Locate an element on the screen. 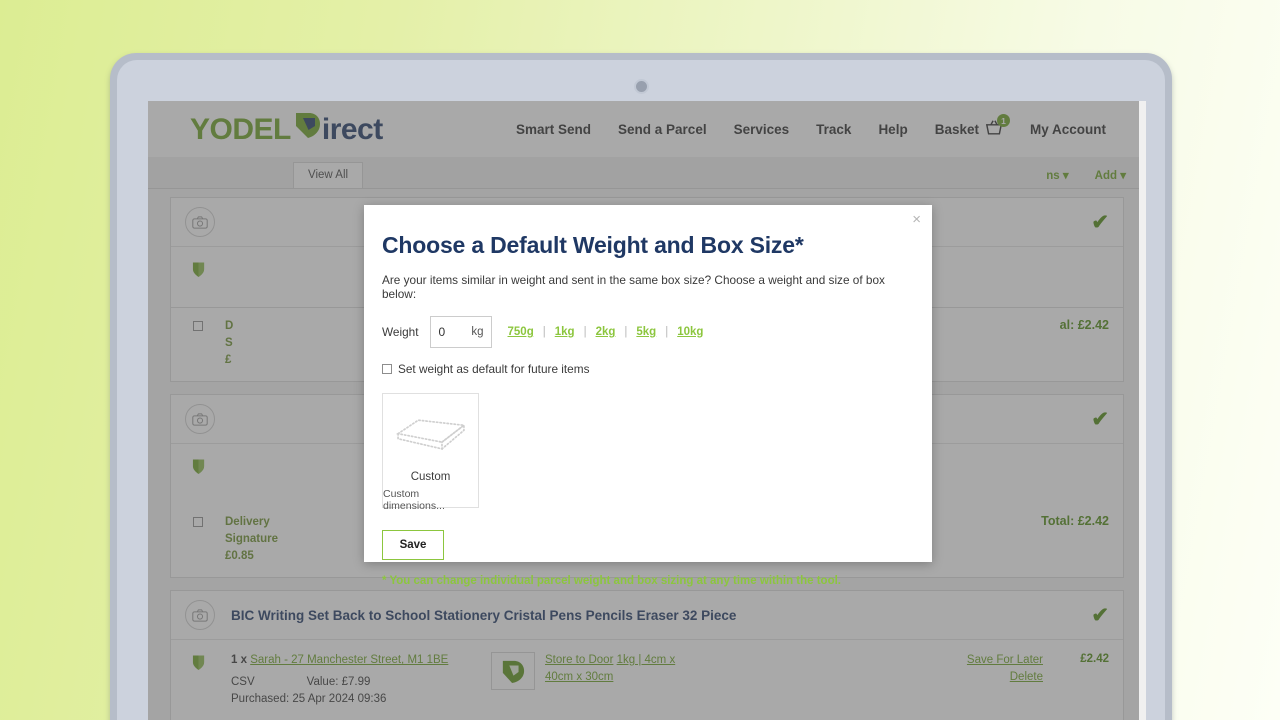 This screenshot has height=720, width=1280. weight-input-wrapper: 0 kg is located at coordinates (460, 332).